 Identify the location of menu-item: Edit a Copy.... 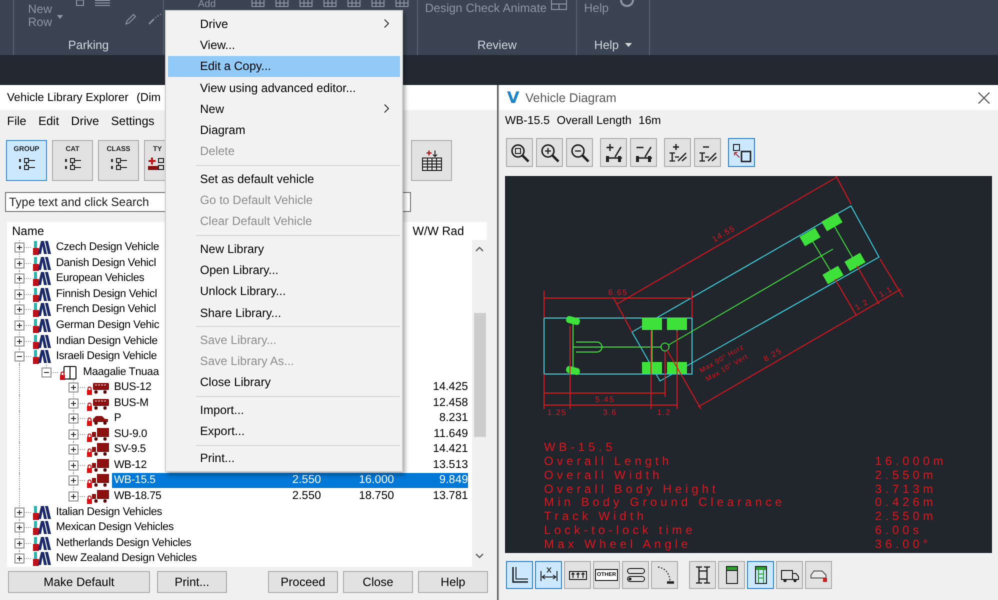
(284, 66).